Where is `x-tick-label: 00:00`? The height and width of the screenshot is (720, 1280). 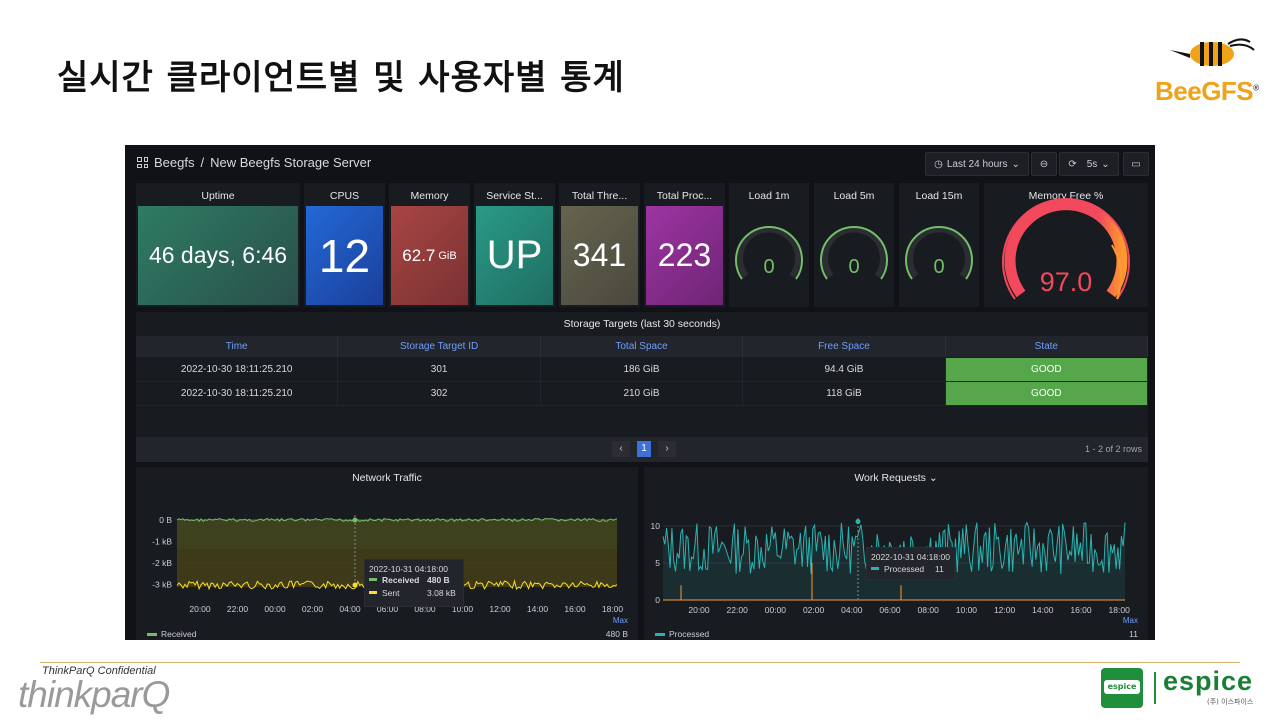 x-tick-label: 00:00 is located at coordinates (776, 610).